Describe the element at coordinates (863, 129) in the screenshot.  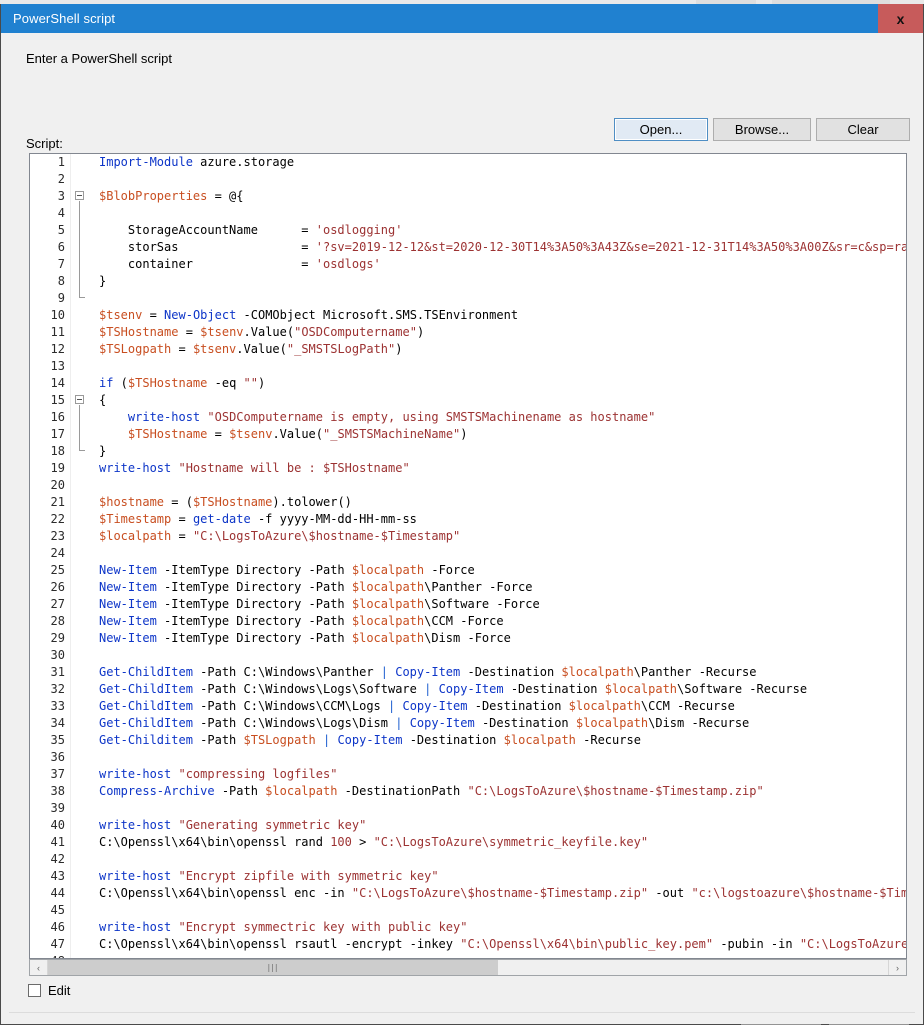
I see `clear-button: Clear` at that location.